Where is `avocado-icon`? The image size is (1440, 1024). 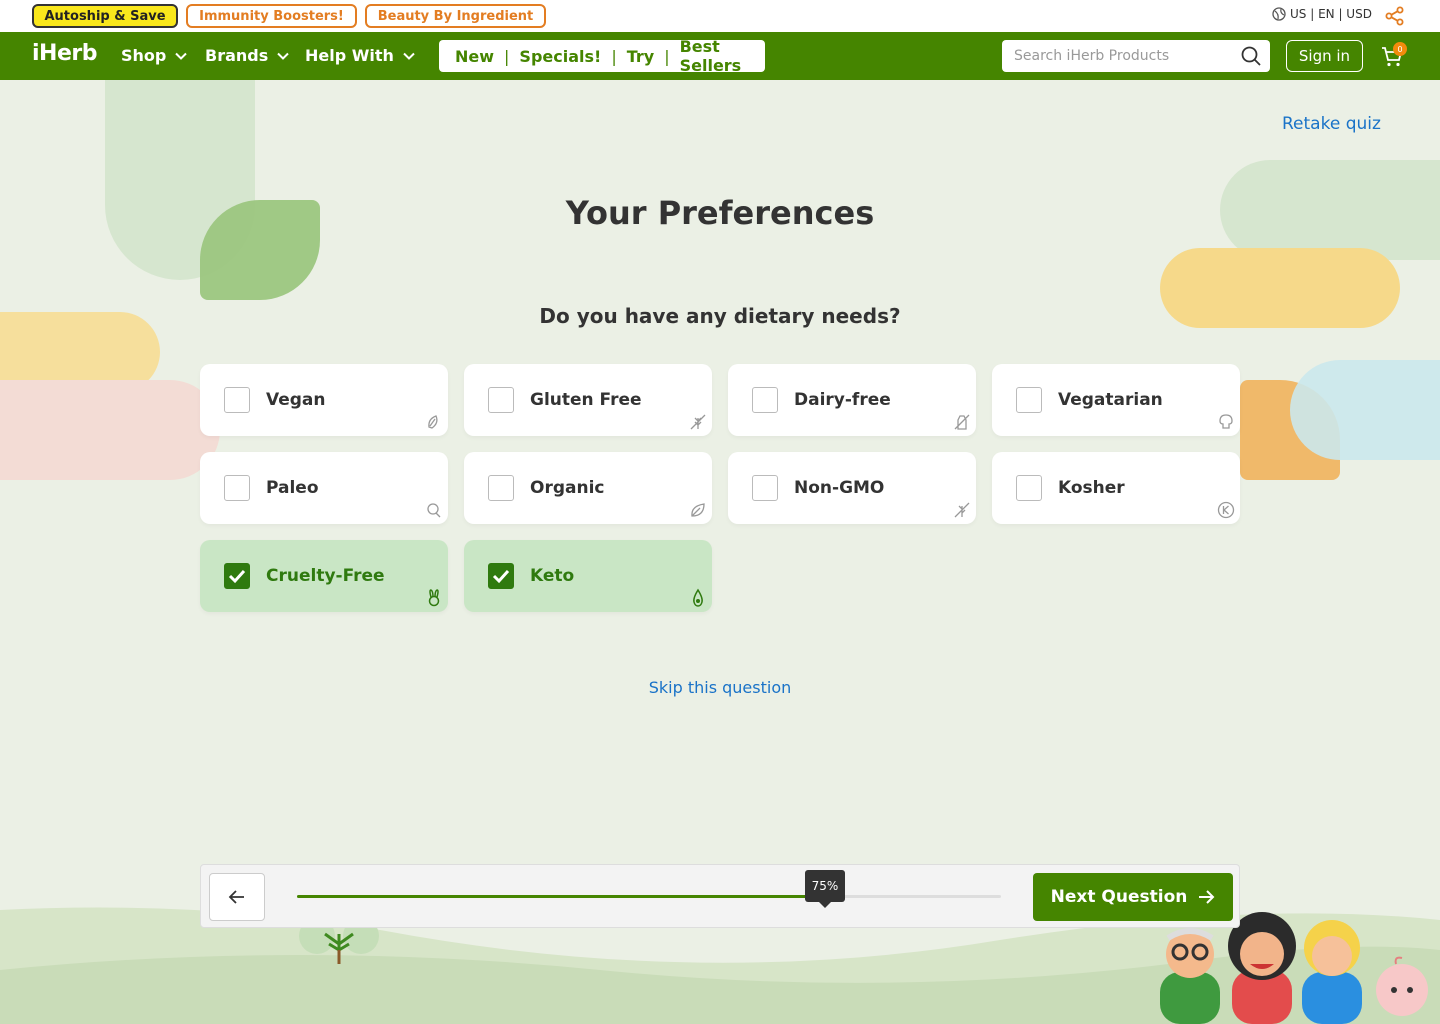
avocado-icon is located at coordinates (698, 597).